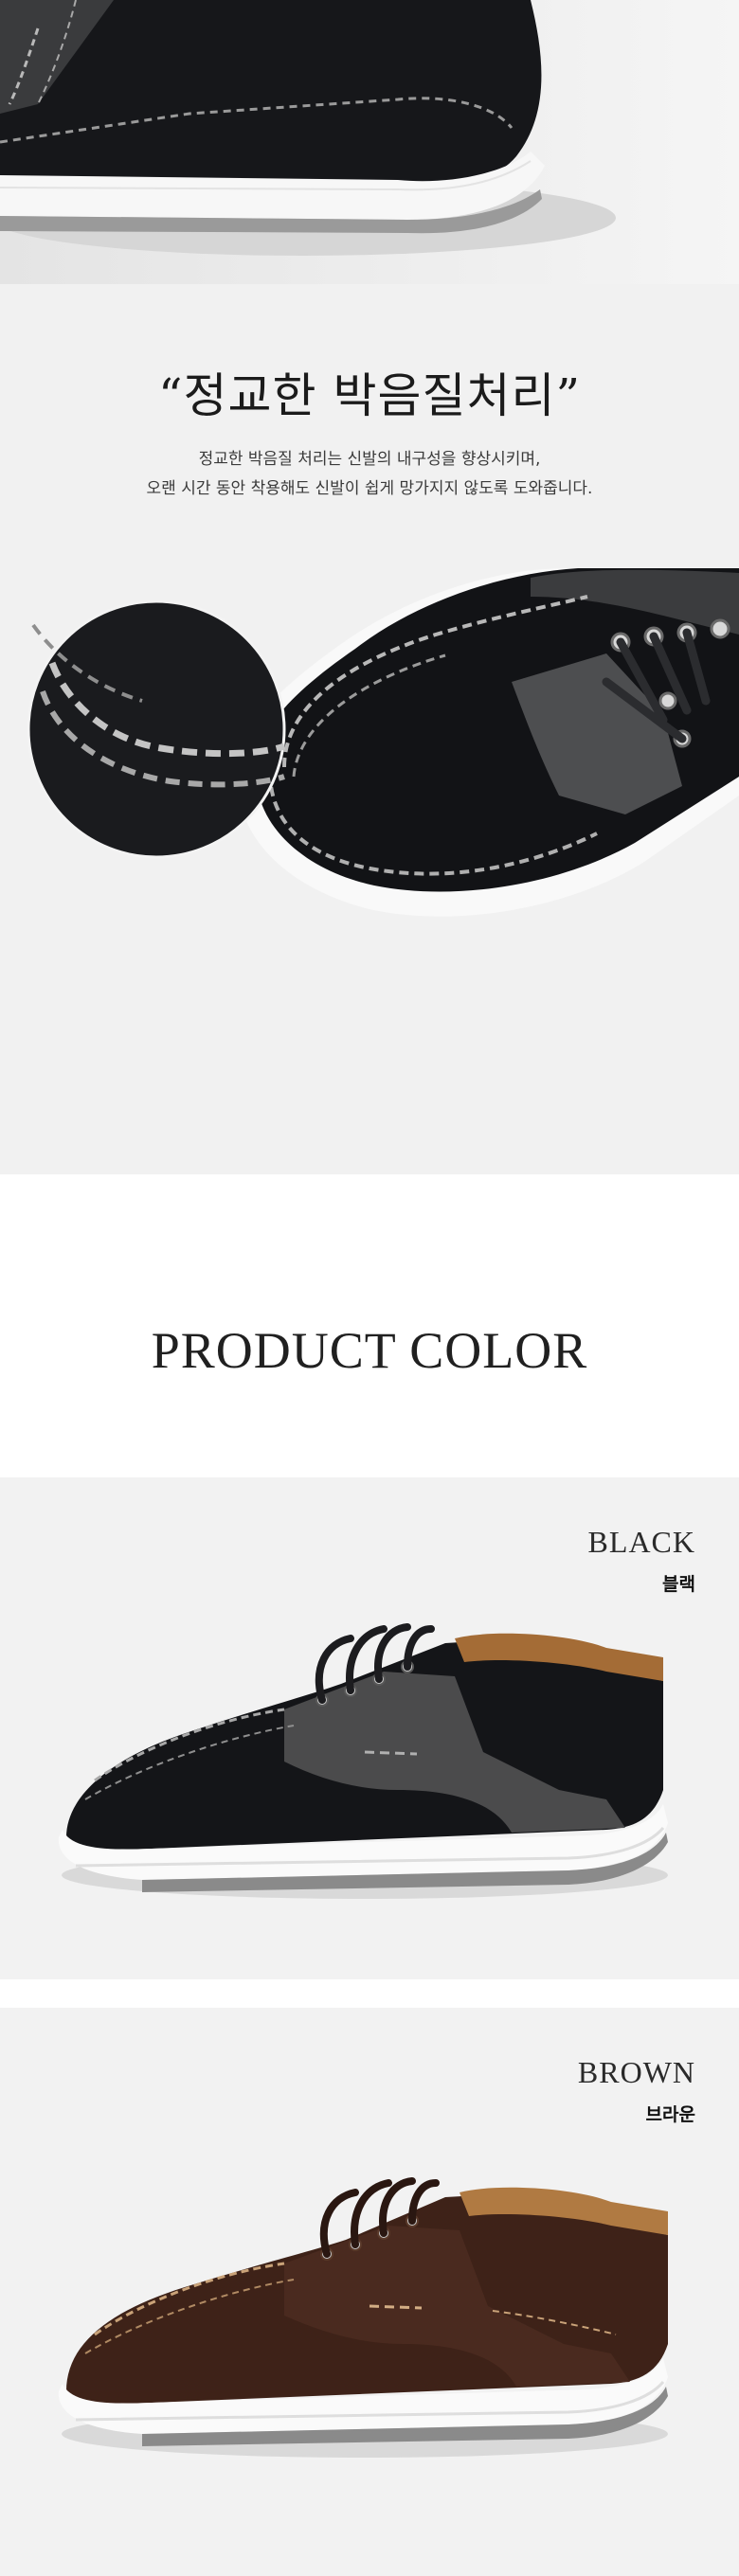 The height and width of the screenshot is (2576, 739). I want to click on shoe-closeup-image, so click(369, 142).